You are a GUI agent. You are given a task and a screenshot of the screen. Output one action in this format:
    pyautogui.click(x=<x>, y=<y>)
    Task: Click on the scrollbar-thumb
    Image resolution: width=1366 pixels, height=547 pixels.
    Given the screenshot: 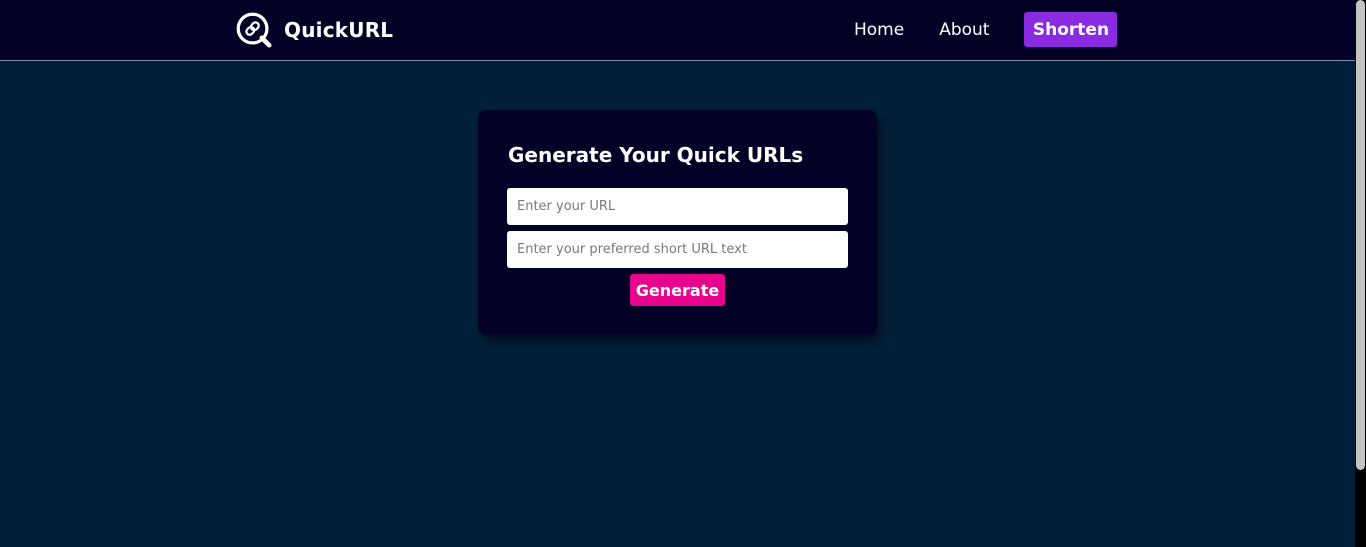 What is the action you would take?
    pyautogui.click(x=1360, y=235)
    